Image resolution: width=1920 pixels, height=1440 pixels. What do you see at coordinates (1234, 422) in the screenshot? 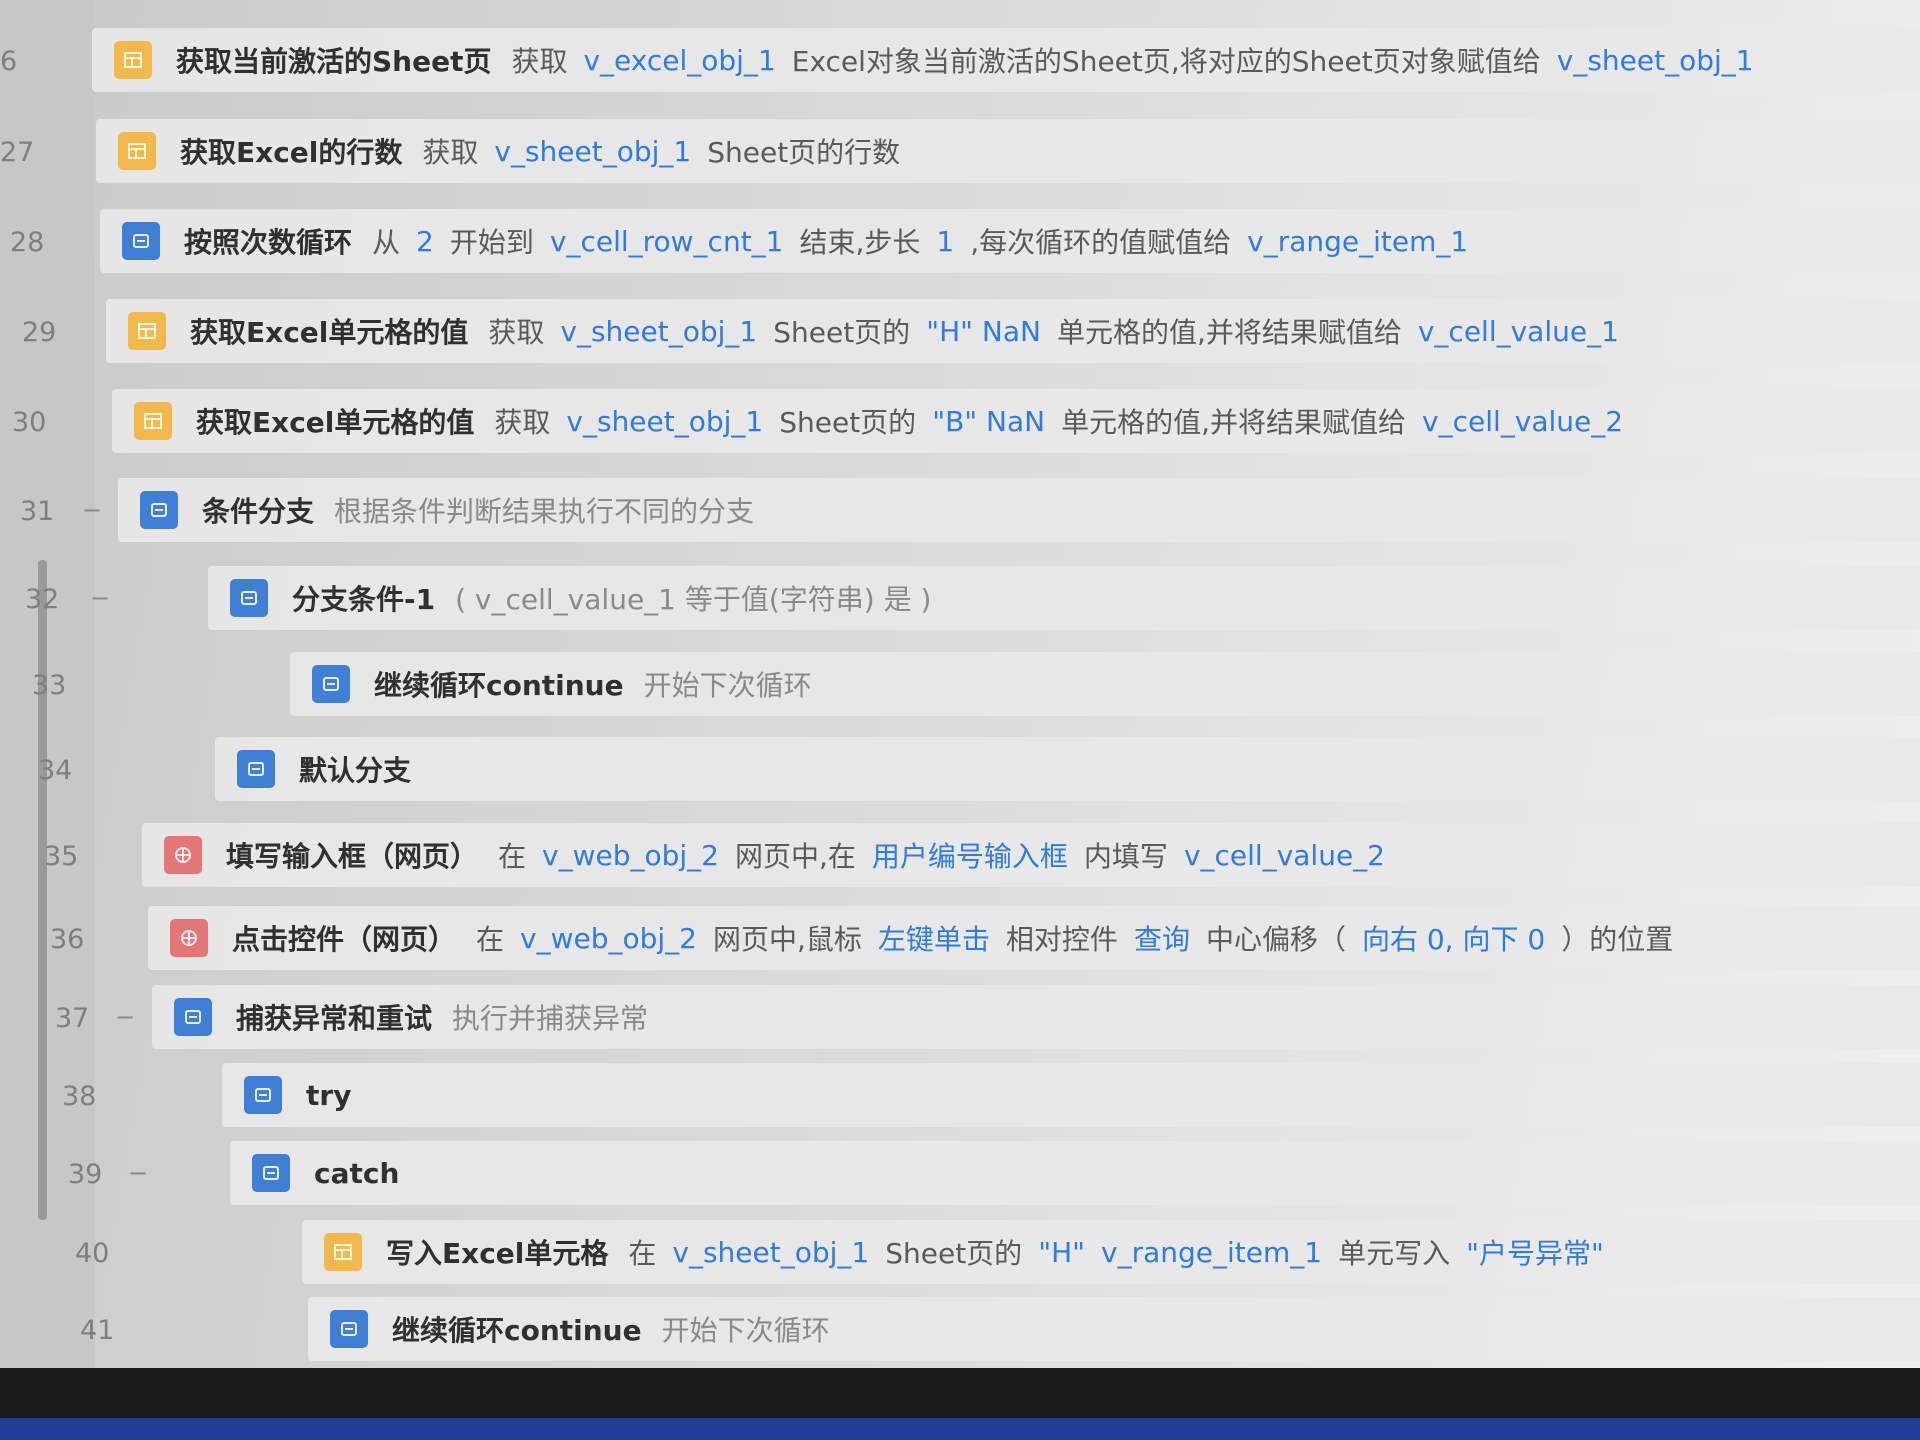
I see `step-text: 单元格的值,并将结果赋值给` at bounding box center [1234, 422].